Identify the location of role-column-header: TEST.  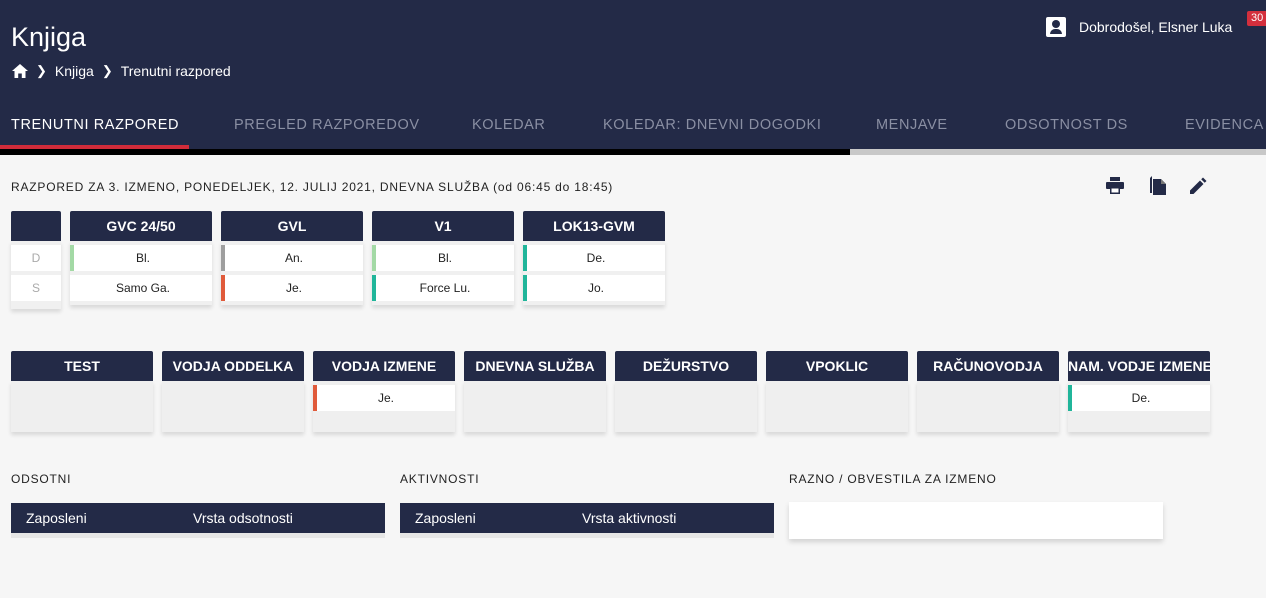
(82, 366).